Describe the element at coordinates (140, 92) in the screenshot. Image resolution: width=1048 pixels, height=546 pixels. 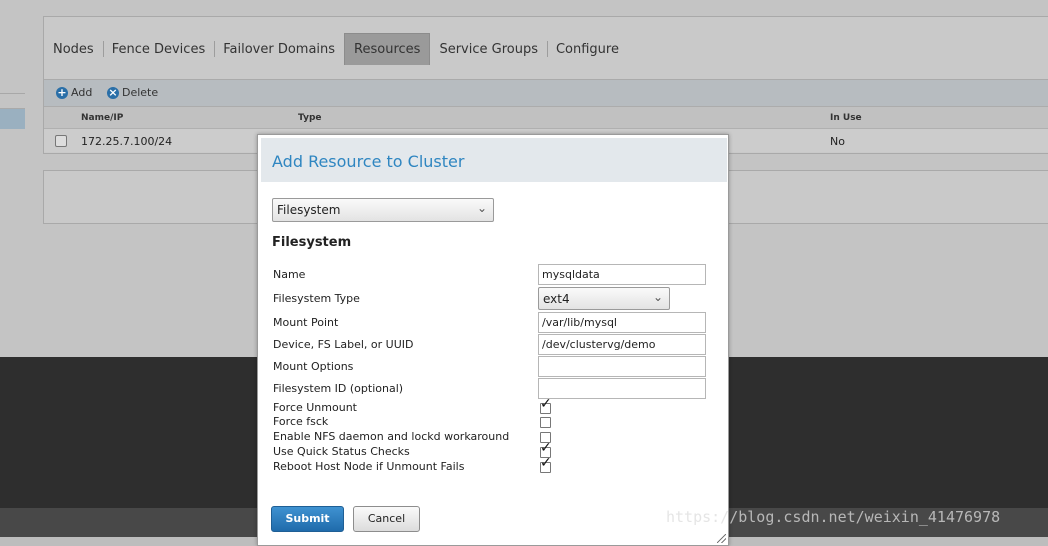
I see `delete-label: Delete` at that location.